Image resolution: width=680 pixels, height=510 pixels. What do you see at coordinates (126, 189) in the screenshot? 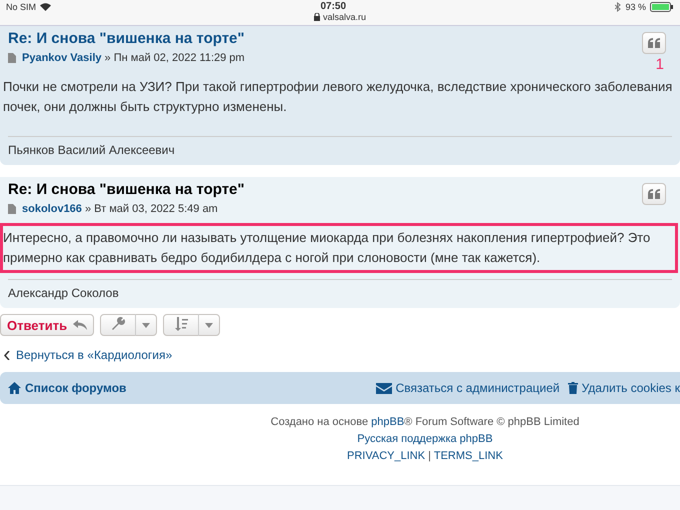
I see `post-title: Re: И снова "вишенка на торте"` at bounding box center [126, 189].